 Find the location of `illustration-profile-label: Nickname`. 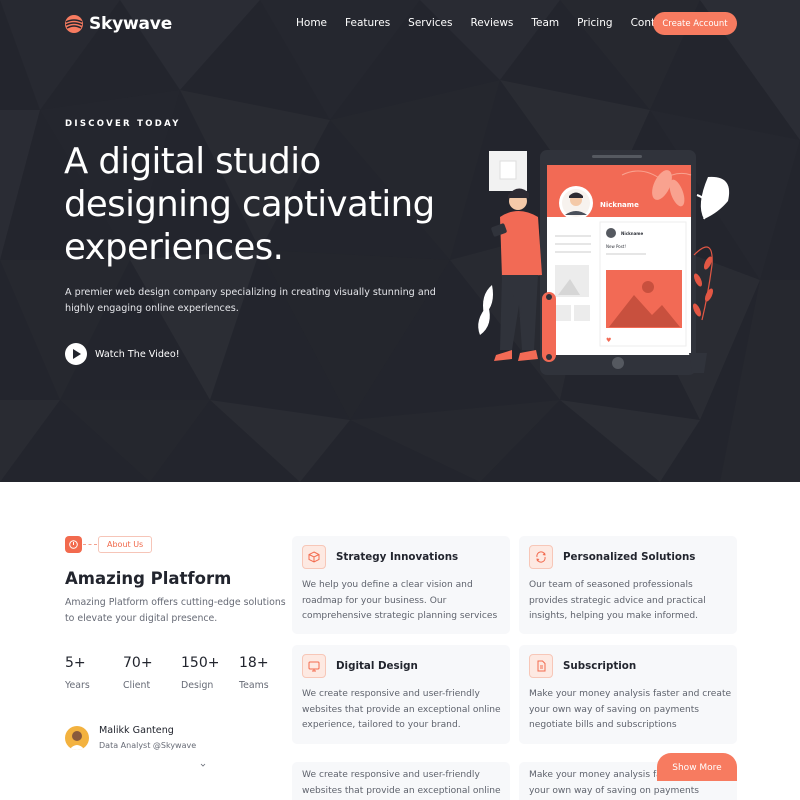

illustration-profile-label: Nickname is located at coordinates (619, 205).